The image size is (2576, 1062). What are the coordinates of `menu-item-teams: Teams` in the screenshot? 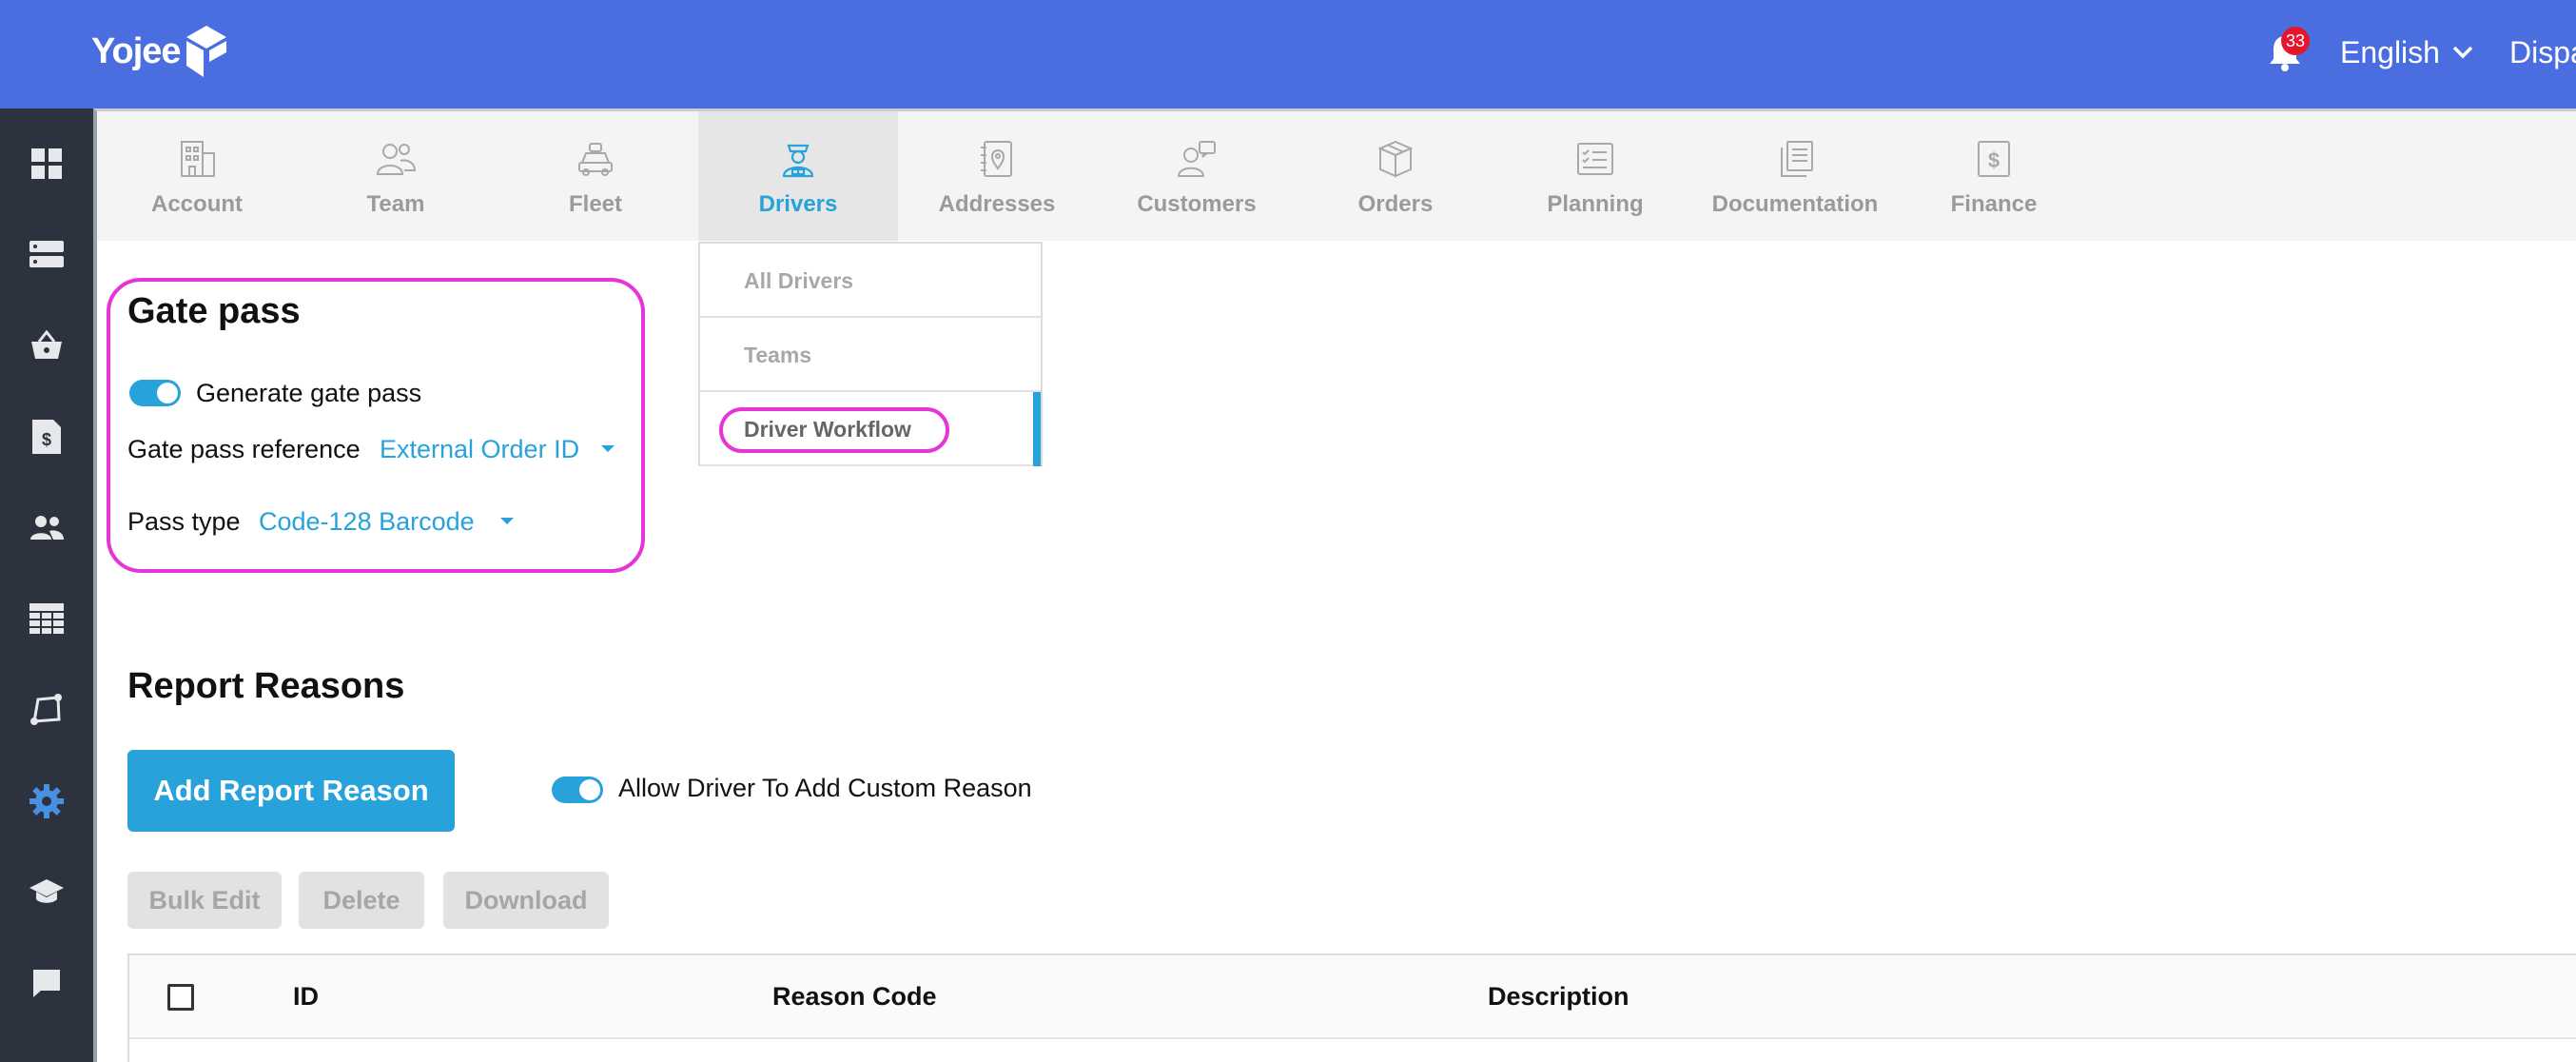 It's located at (870, 355).